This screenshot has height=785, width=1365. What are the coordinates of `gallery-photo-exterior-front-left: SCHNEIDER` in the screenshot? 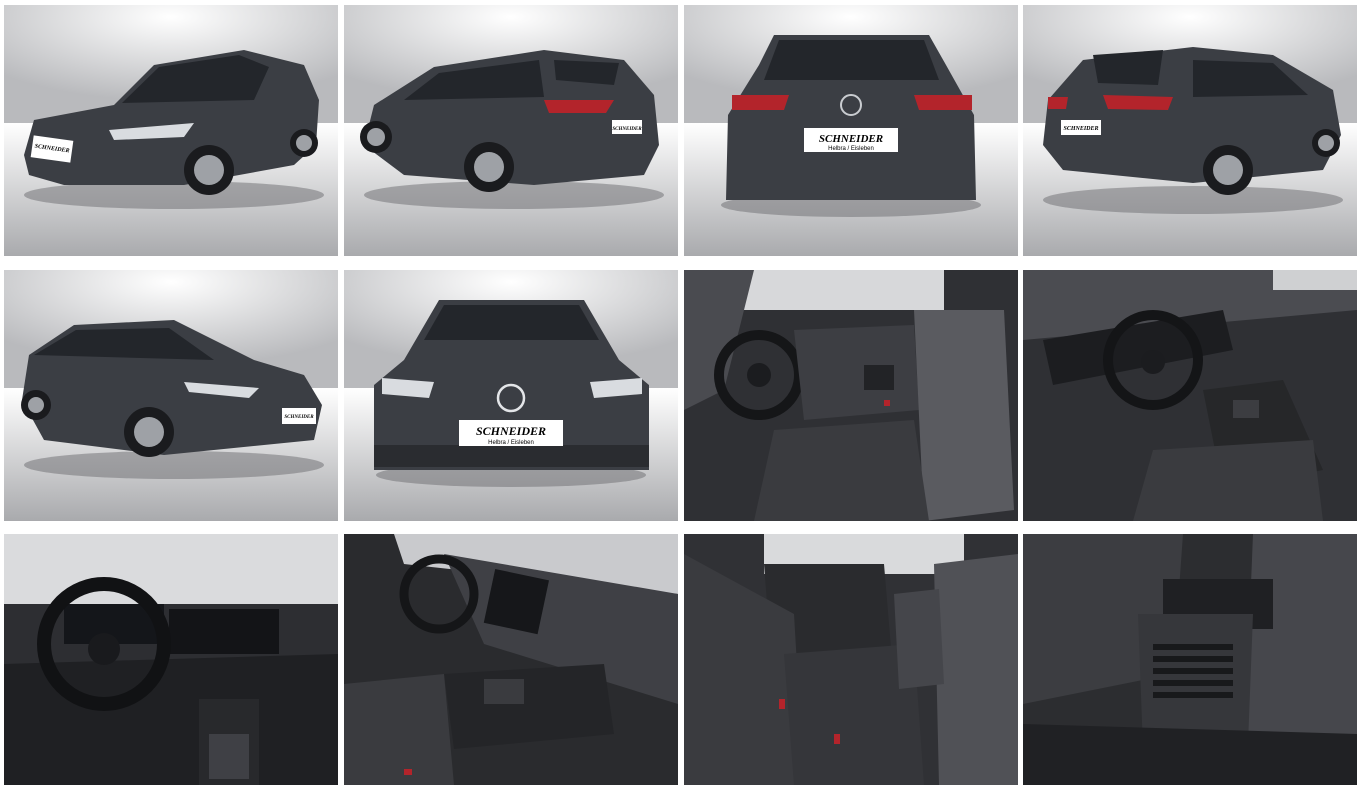 It's located at (171, 130).